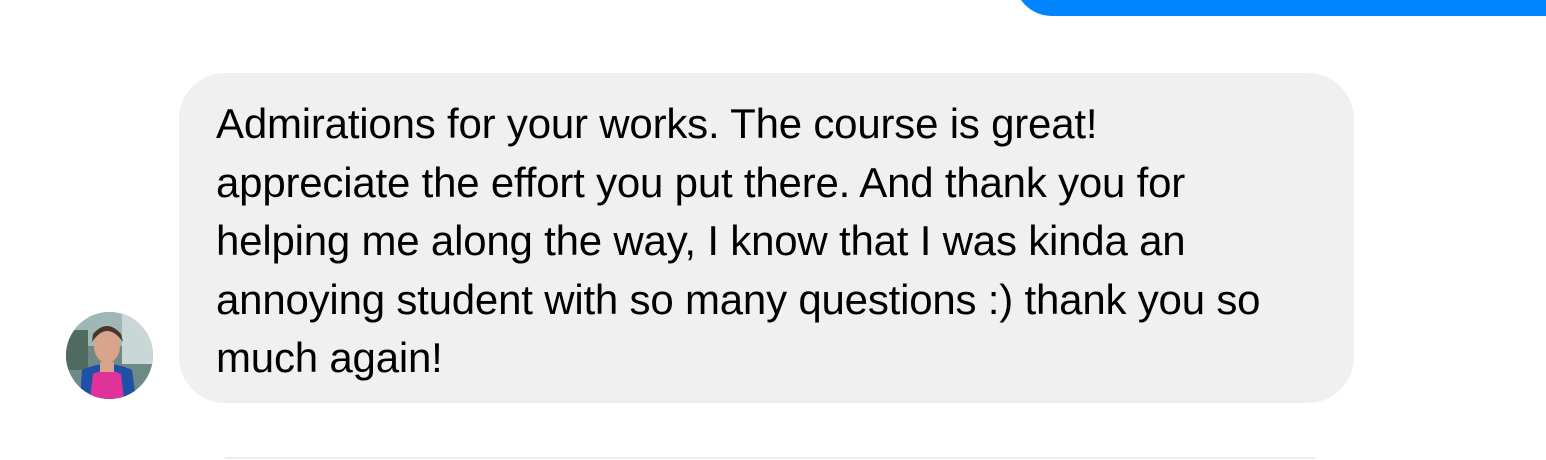  I want to click on avatar-photo-icon, so click(109, 355).